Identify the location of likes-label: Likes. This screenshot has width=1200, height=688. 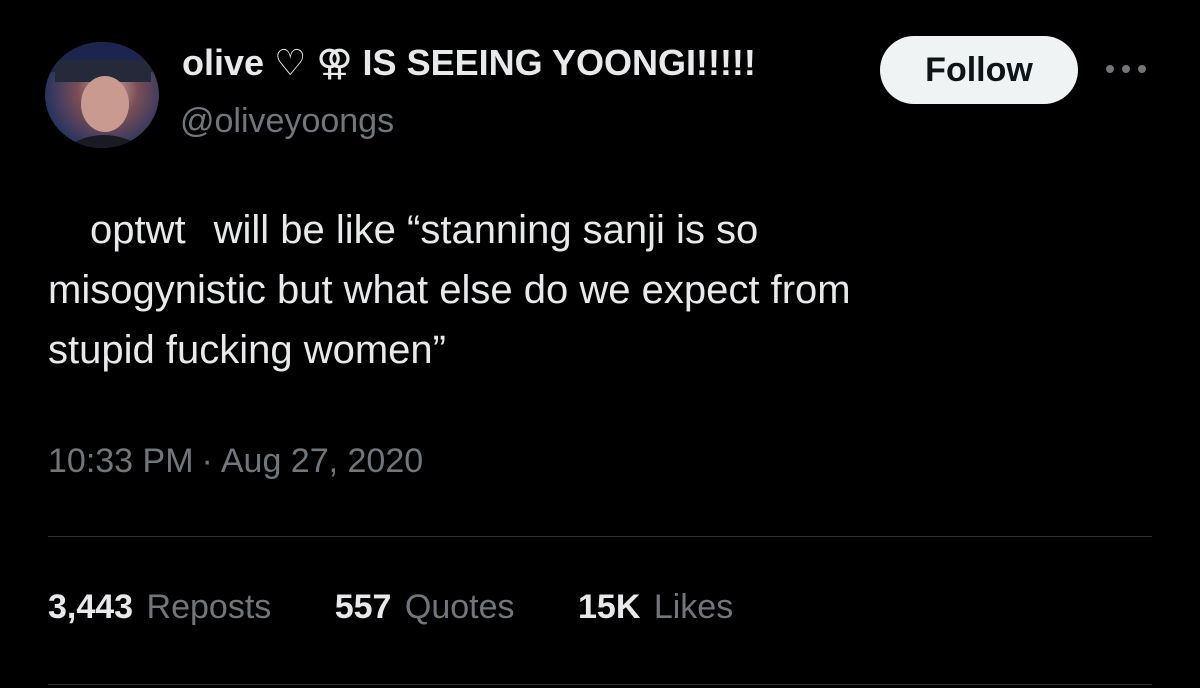
(693, 607).